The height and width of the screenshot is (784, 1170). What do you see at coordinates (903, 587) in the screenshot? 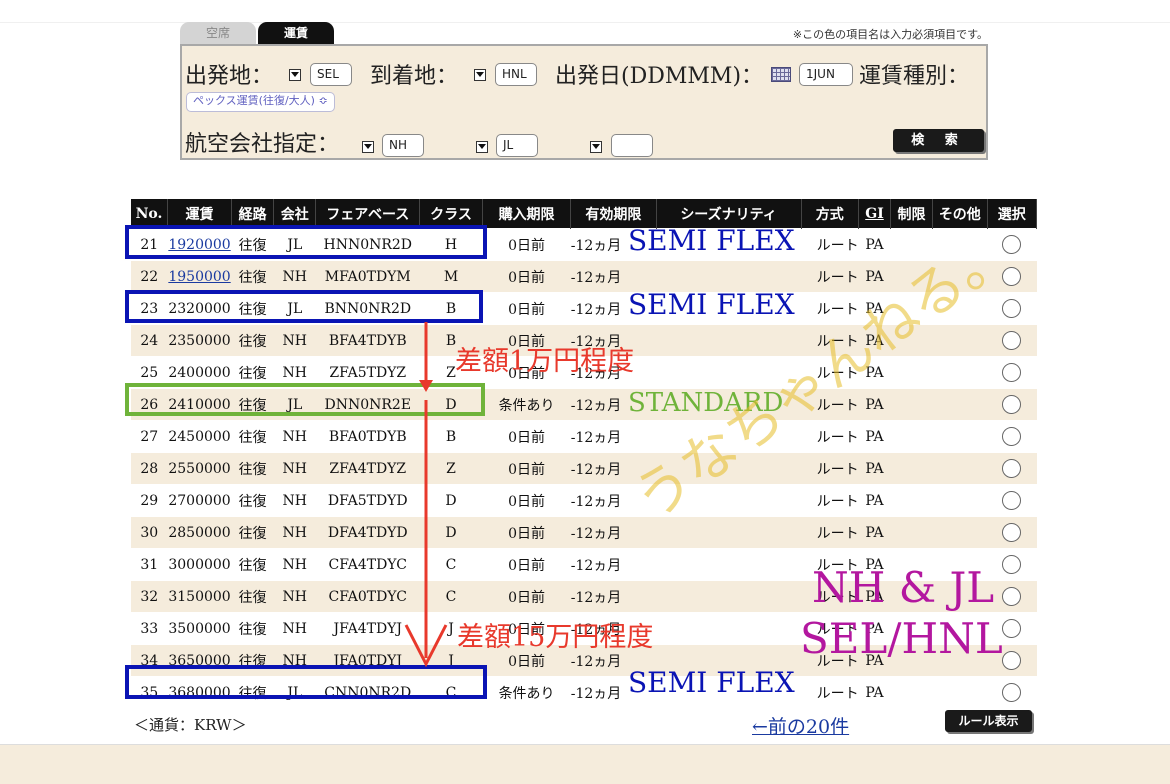
I see `airlines-annotation: NH & JL` at bounding box center [903, 587].